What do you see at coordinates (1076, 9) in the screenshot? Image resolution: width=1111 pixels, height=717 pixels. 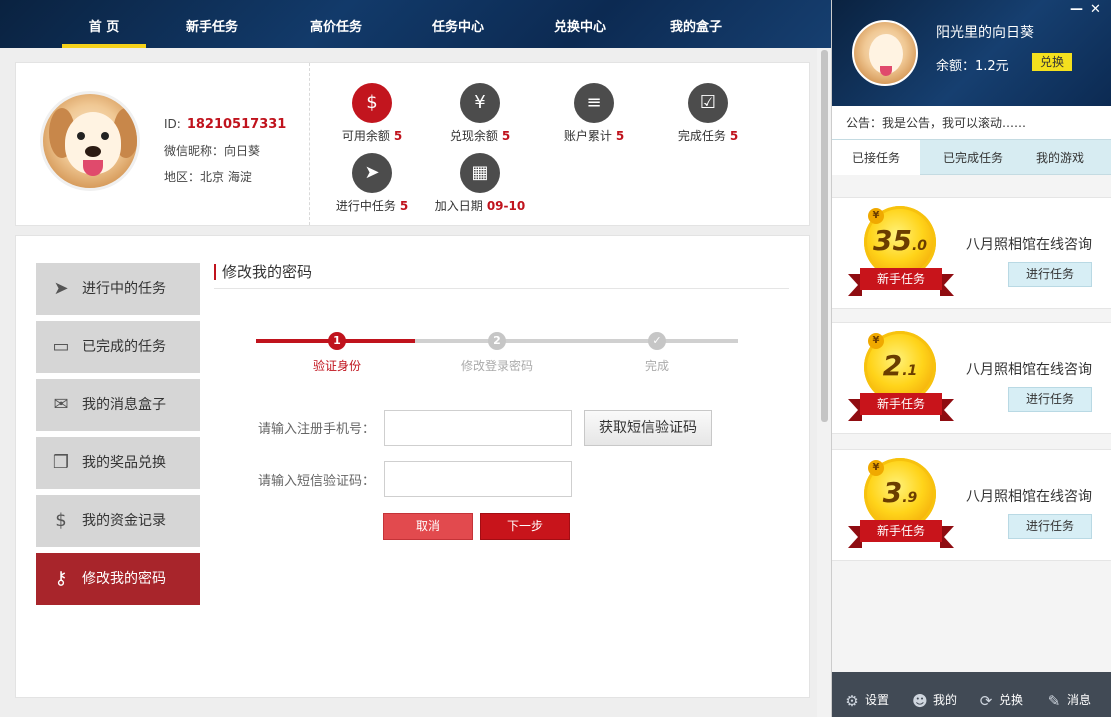 I see `minimize-button: —` at bounding box center [1076, 9].